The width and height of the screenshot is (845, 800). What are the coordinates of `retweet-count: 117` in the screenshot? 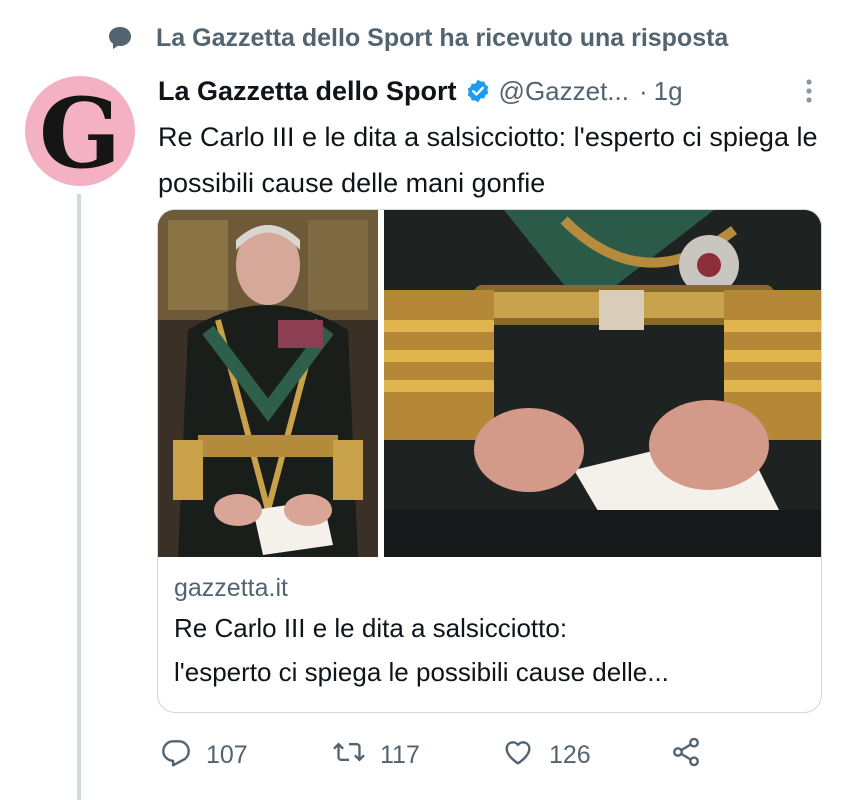 It's located at (400, 754).